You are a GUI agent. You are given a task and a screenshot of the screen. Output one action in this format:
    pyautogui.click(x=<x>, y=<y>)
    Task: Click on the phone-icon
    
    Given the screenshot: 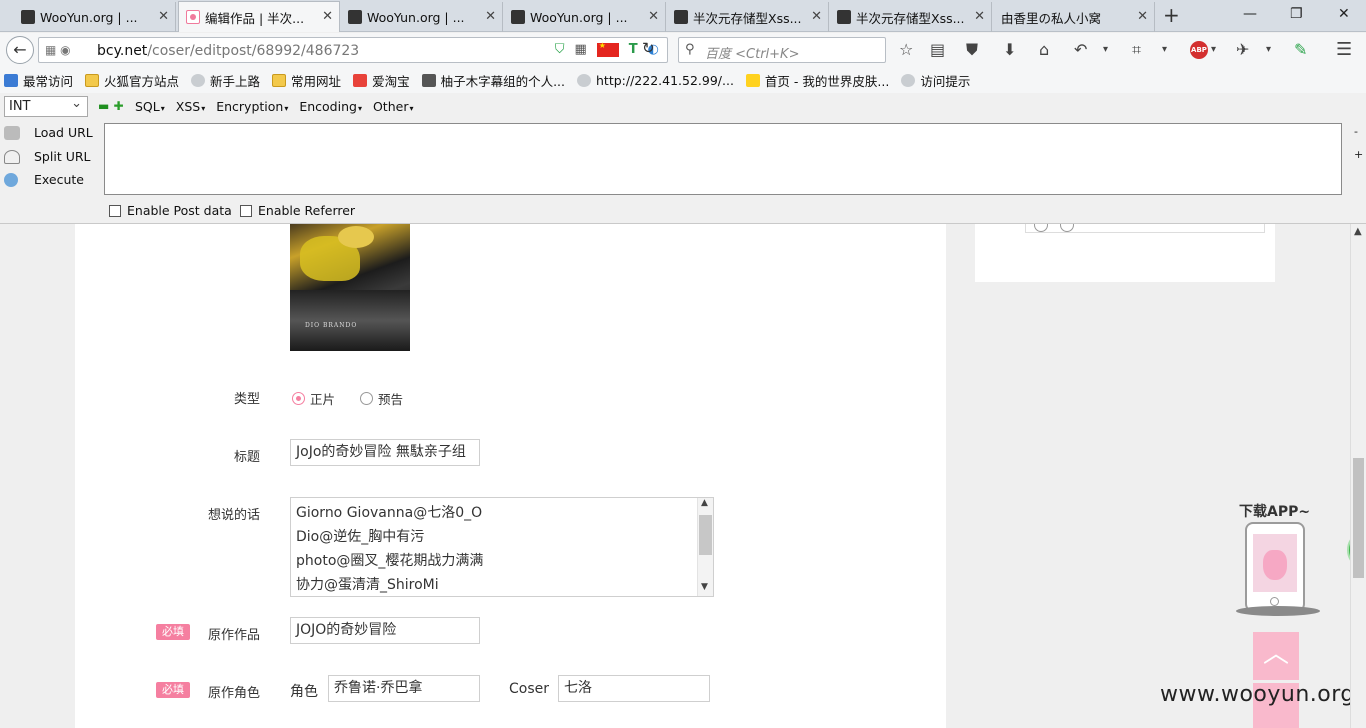 What is the action you would take?
    pyautogui.click(x=1275, y=567)
    